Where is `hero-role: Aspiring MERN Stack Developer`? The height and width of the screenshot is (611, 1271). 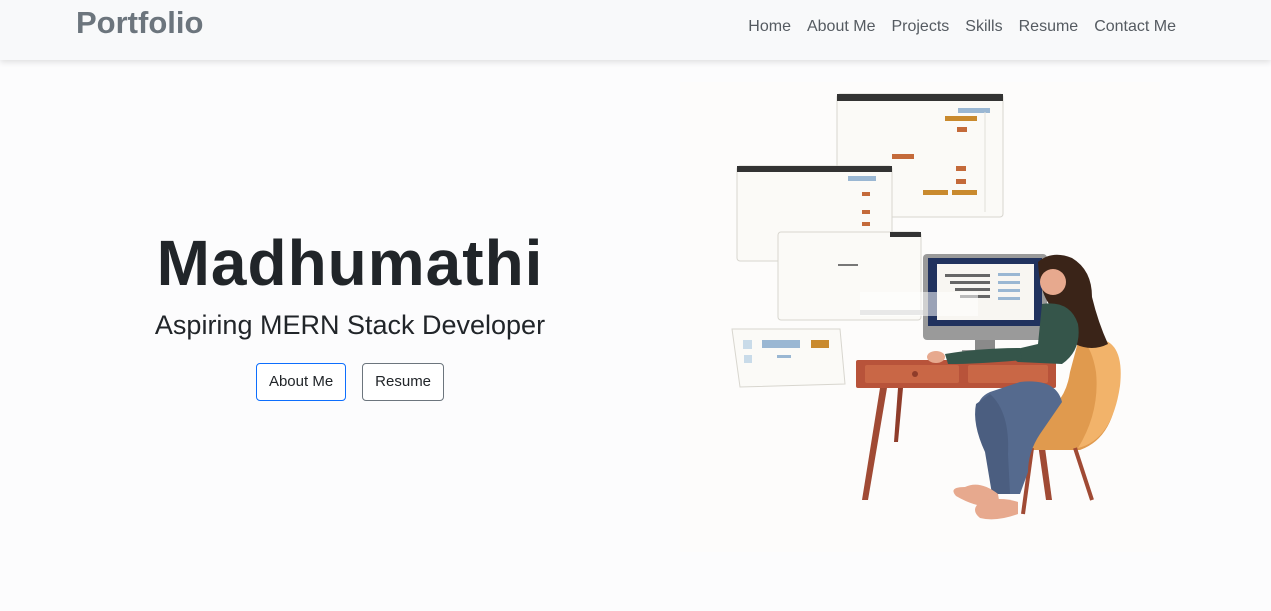 hero-role: Aspiring MERN Stack Developer is located at coordinates (350, 325).